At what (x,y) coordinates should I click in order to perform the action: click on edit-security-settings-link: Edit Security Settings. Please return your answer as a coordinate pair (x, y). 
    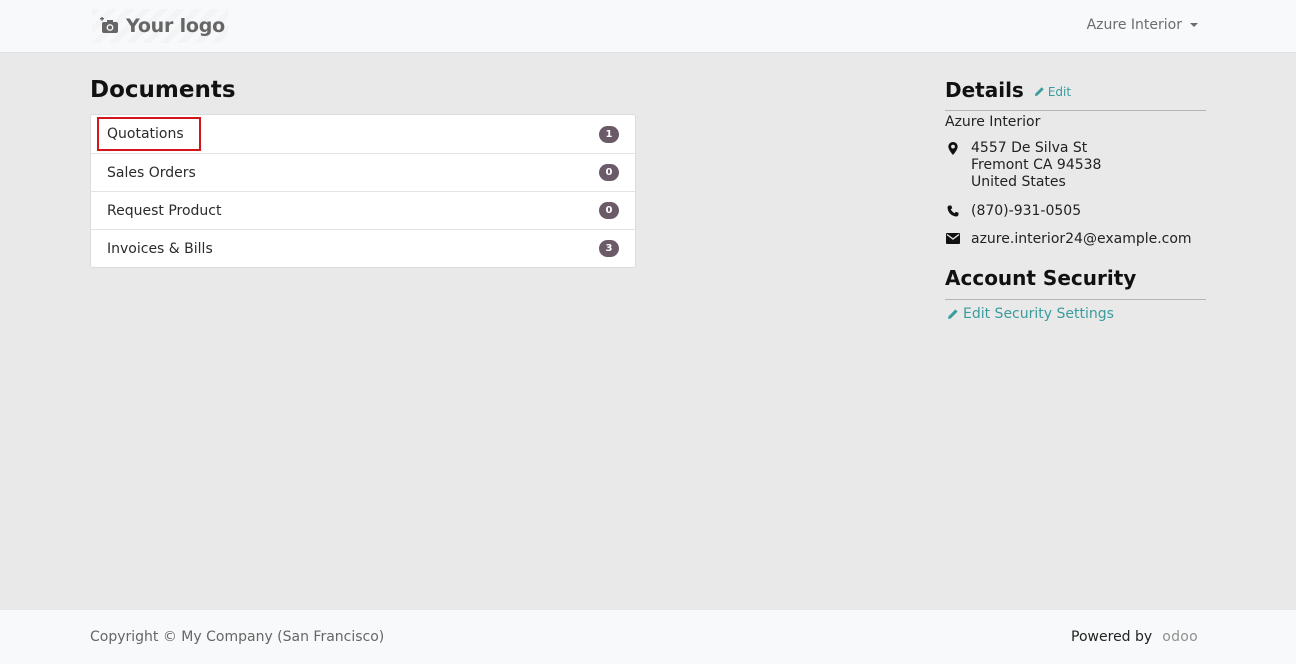
    Looking at the image, I should click on (1030, 314).